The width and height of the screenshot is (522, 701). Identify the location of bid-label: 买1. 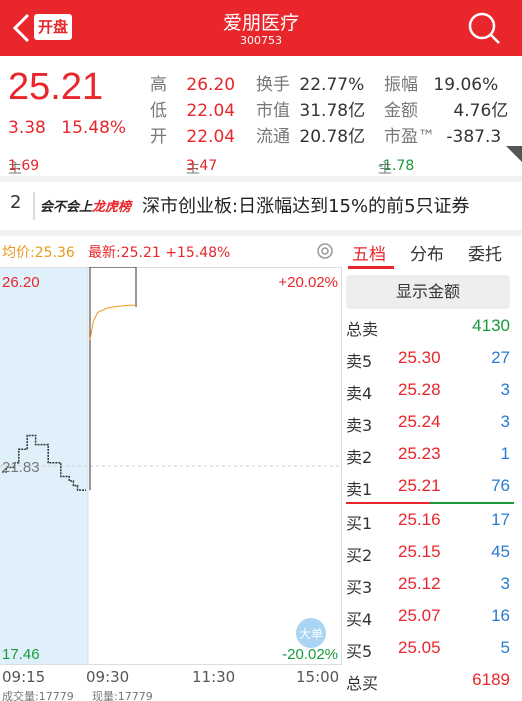
(359, 523).